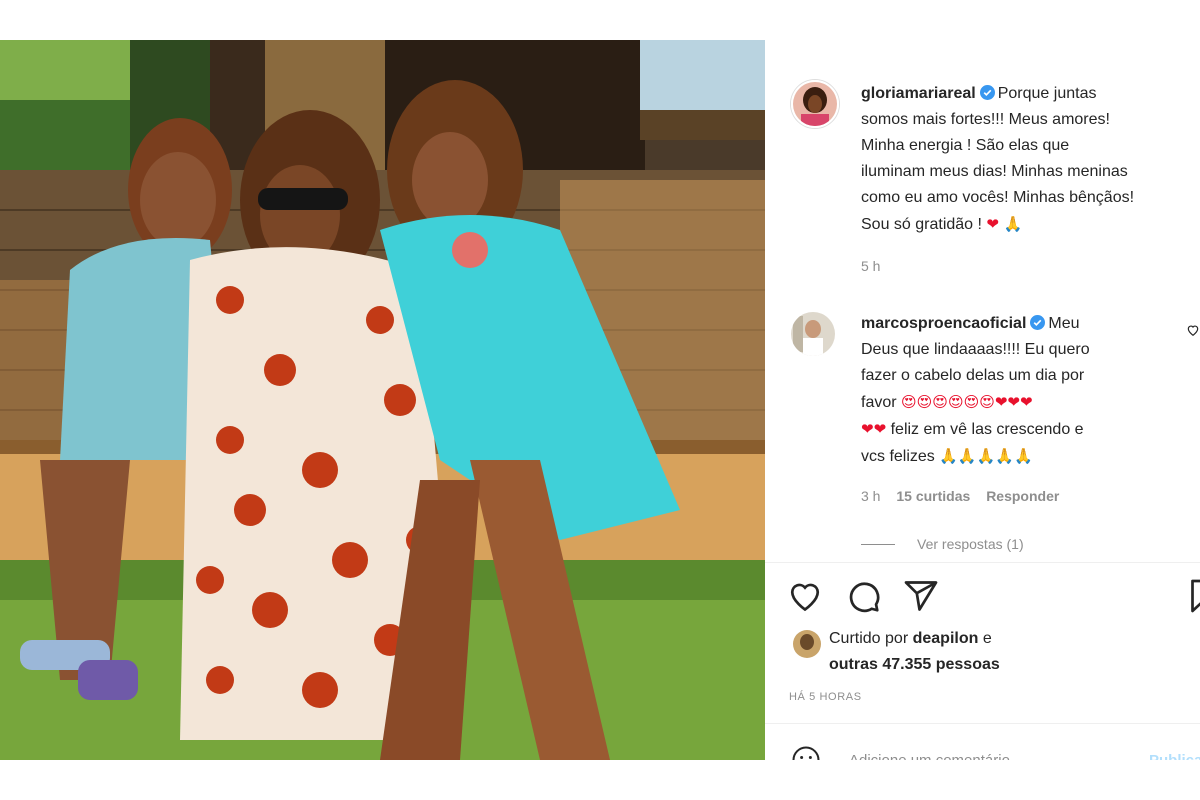  I want to click on reply-button: Responder, so click(1022, 496).